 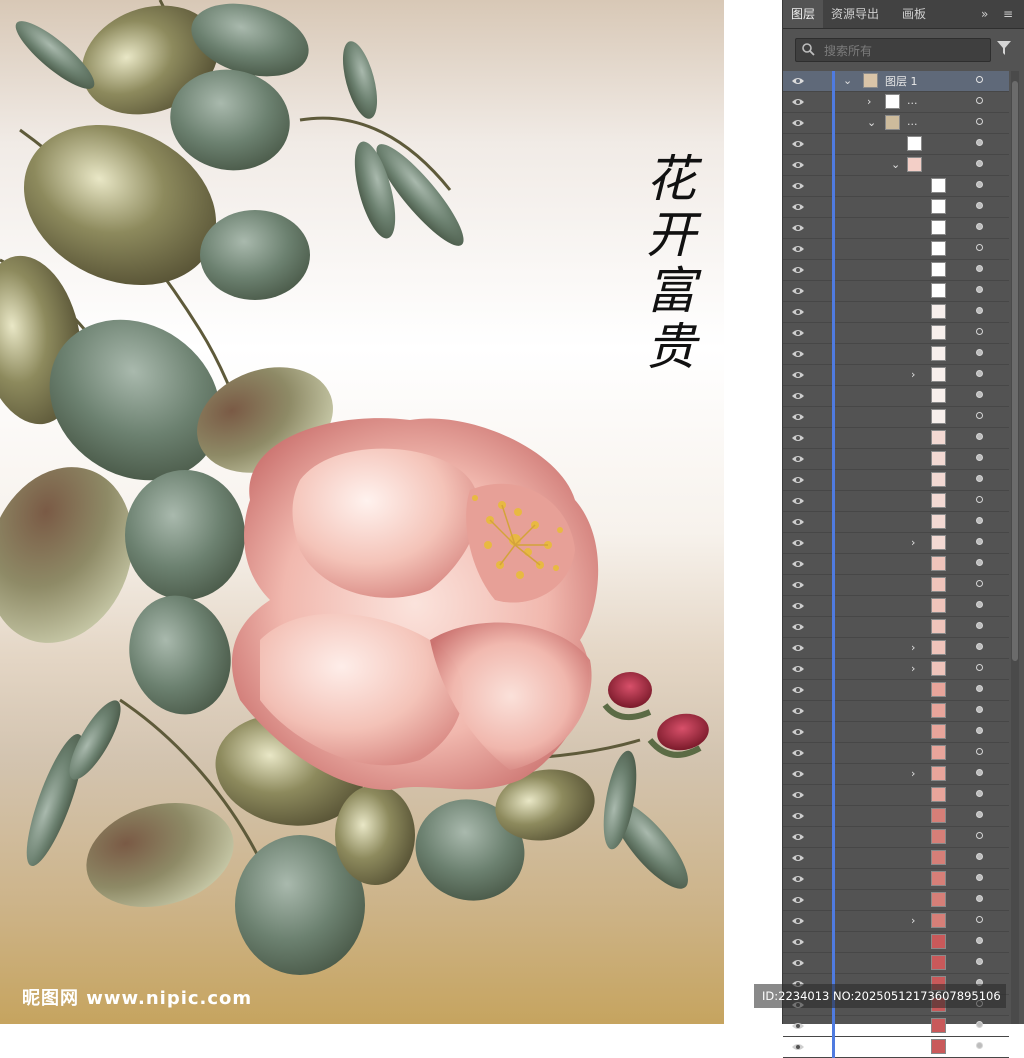 I want to click on tab-artboards: 画板, so click(x=922, y=14).